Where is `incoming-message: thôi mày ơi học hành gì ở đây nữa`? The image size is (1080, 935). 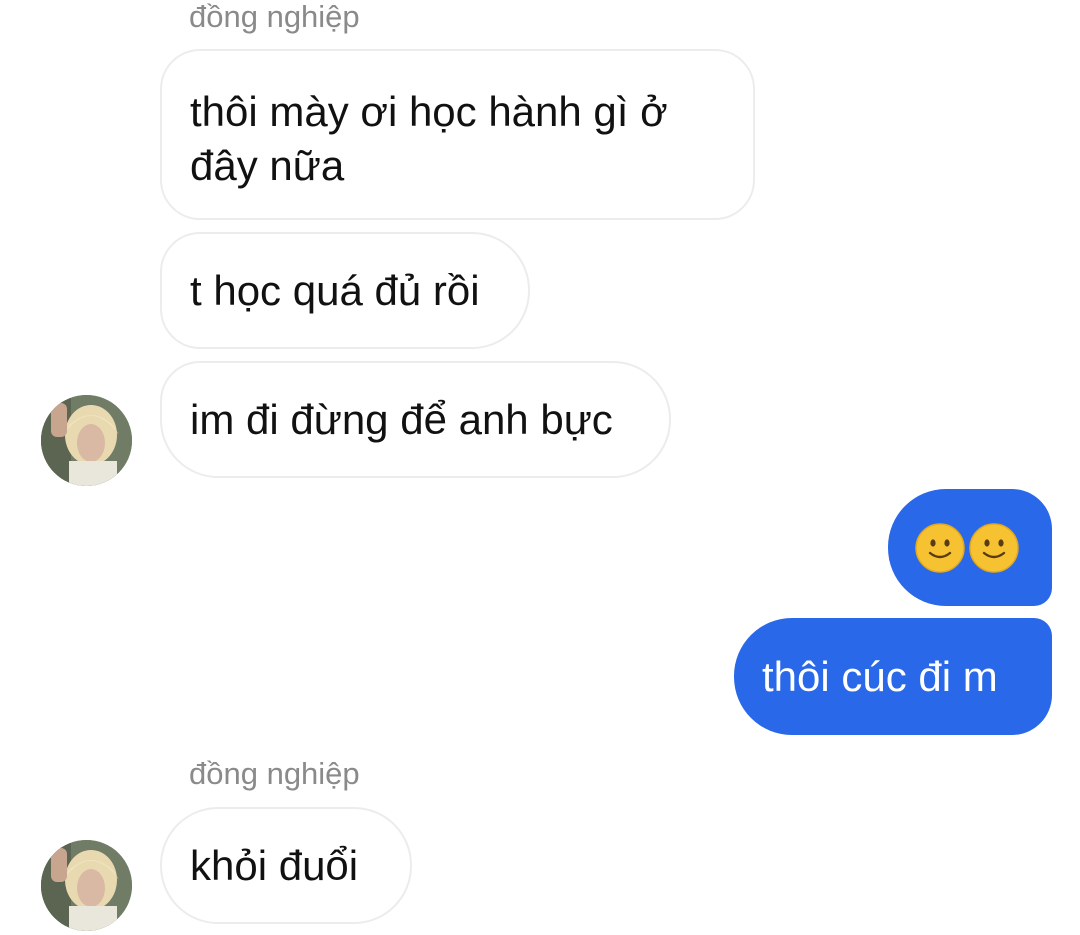
incoming-message: thôi mày ơi học hành gì ở đây nữa is located at coordinates (457, 134).